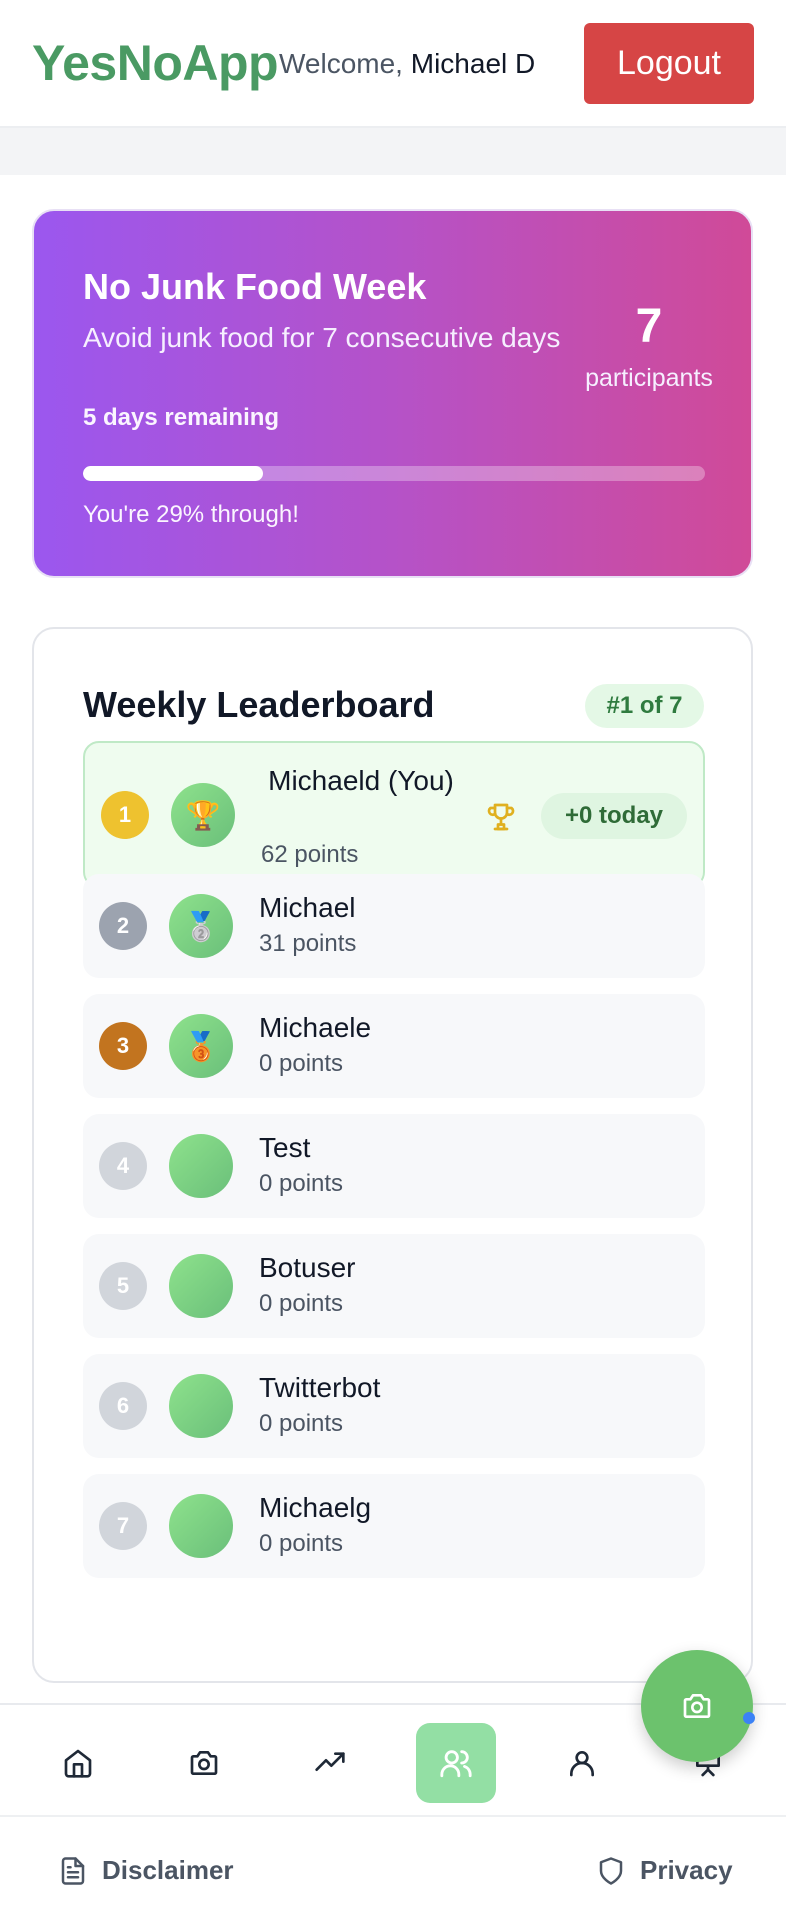 The width and height of the screenshot is (786, 1924). What do you see at coordinates (255, 286) in the screenshot?
I see `challenge-title: No Junk Food Week` at bounding box center [255, 286].